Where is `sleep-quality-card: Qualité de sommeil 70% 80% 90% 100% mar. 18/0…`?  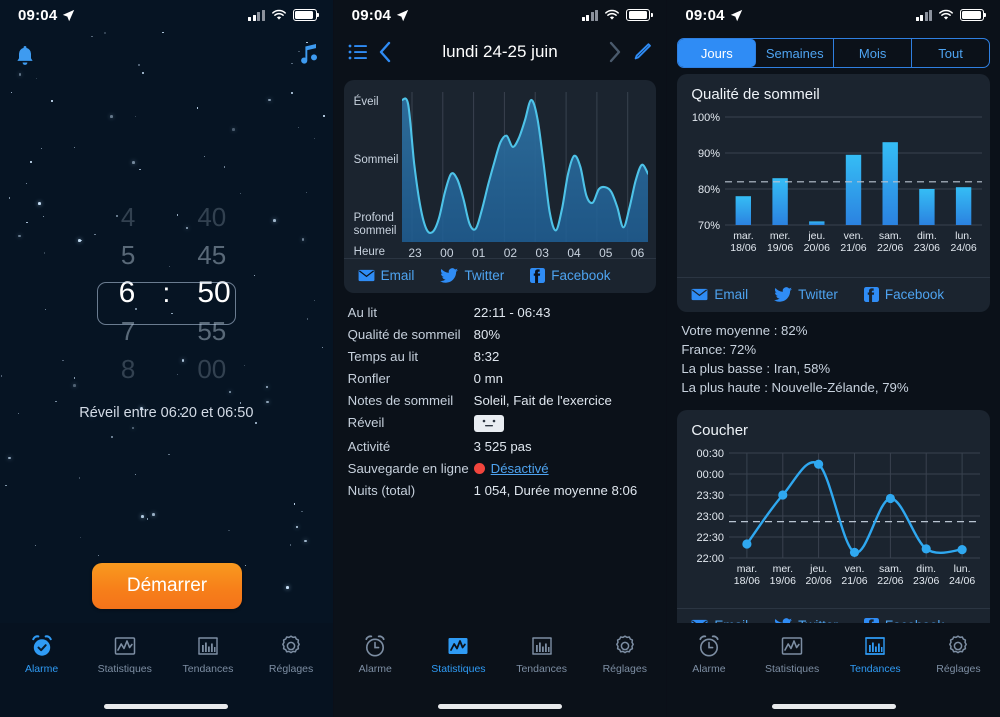 sleep-quality-card: Qualité de sommeil 70% 80% 90% 100% mar. 18/0… is located at coordinates (834, 193).